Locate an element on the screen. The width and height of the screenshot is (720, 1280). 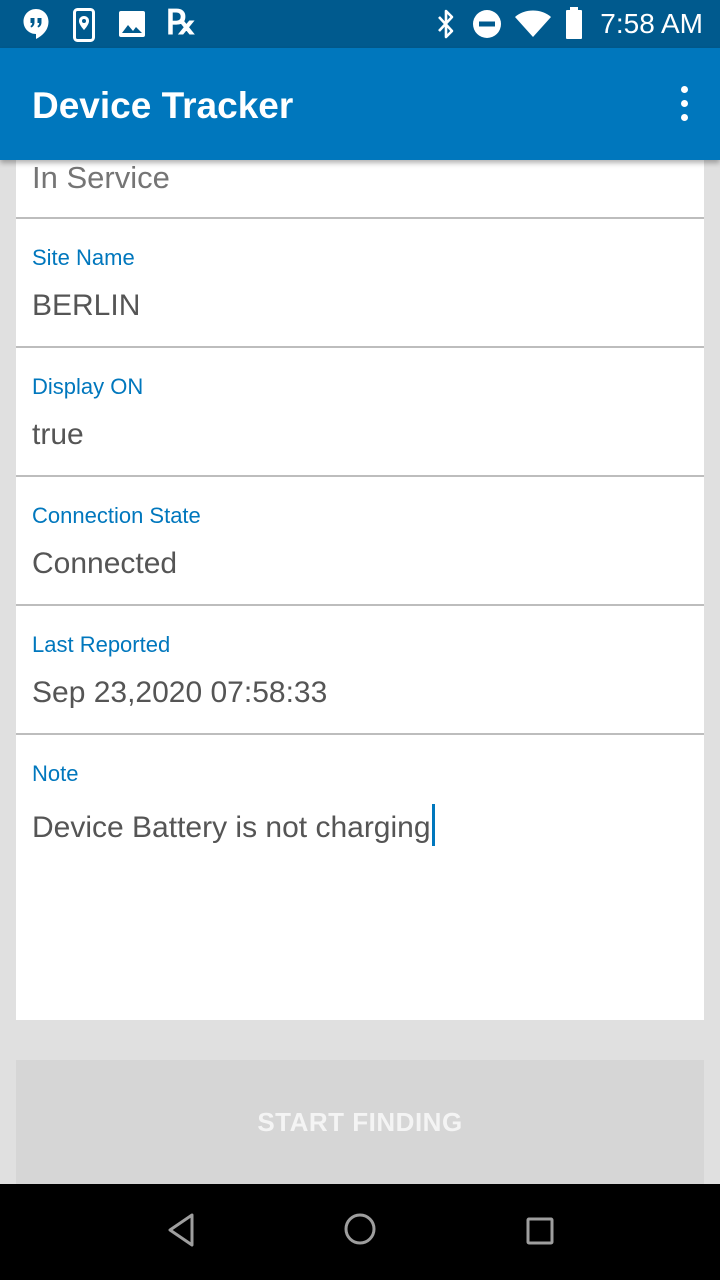
recents-icon is located at coordinates (540, 1231).